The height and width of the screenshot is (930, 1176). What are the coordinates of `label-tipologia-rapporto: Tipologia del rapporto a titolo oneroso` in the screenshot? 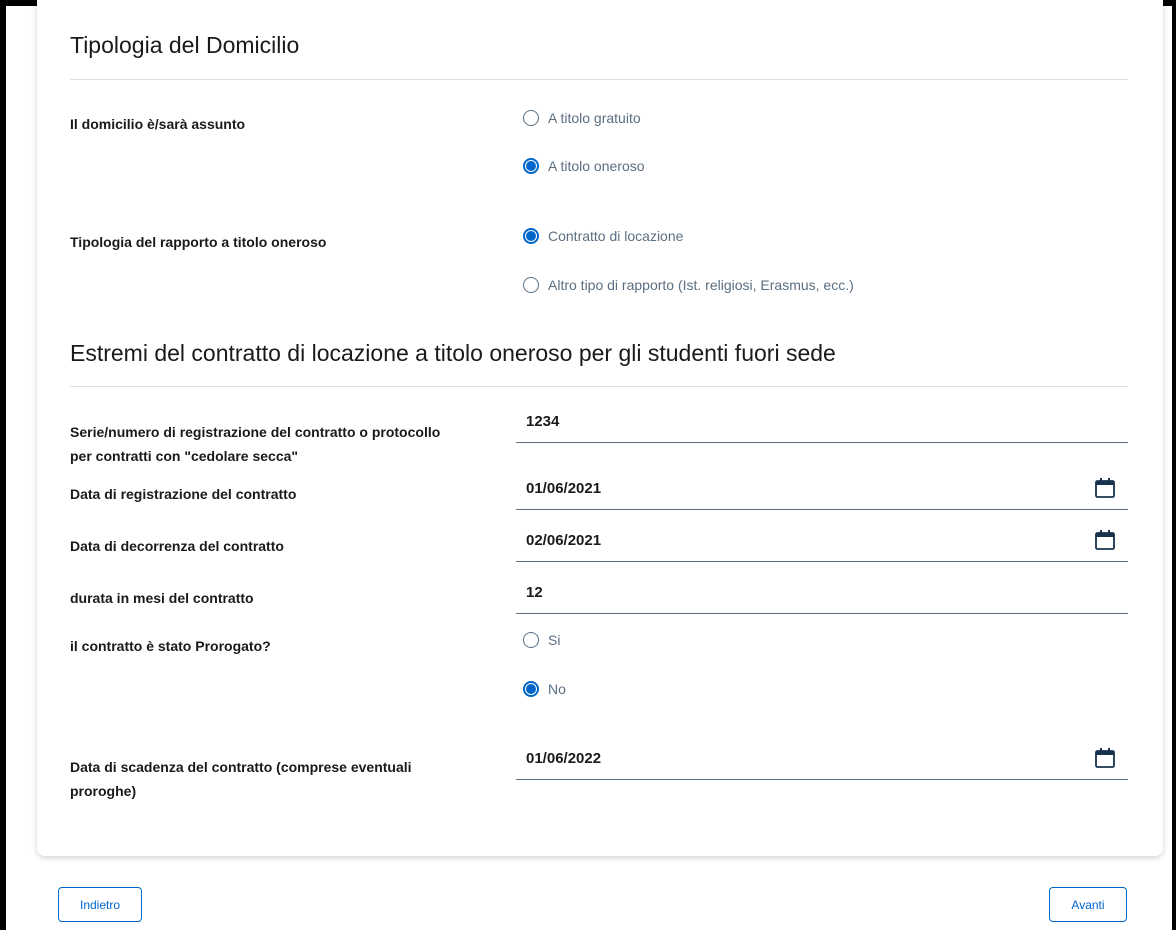 It's located at (198, 242).